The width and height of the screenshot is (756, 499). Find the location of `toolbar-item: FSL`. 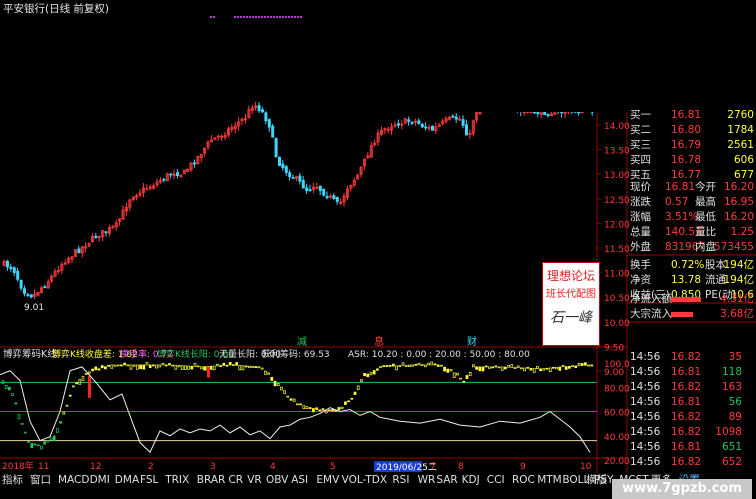

toolbar-item: FSL is located at coordinates (149, 480).